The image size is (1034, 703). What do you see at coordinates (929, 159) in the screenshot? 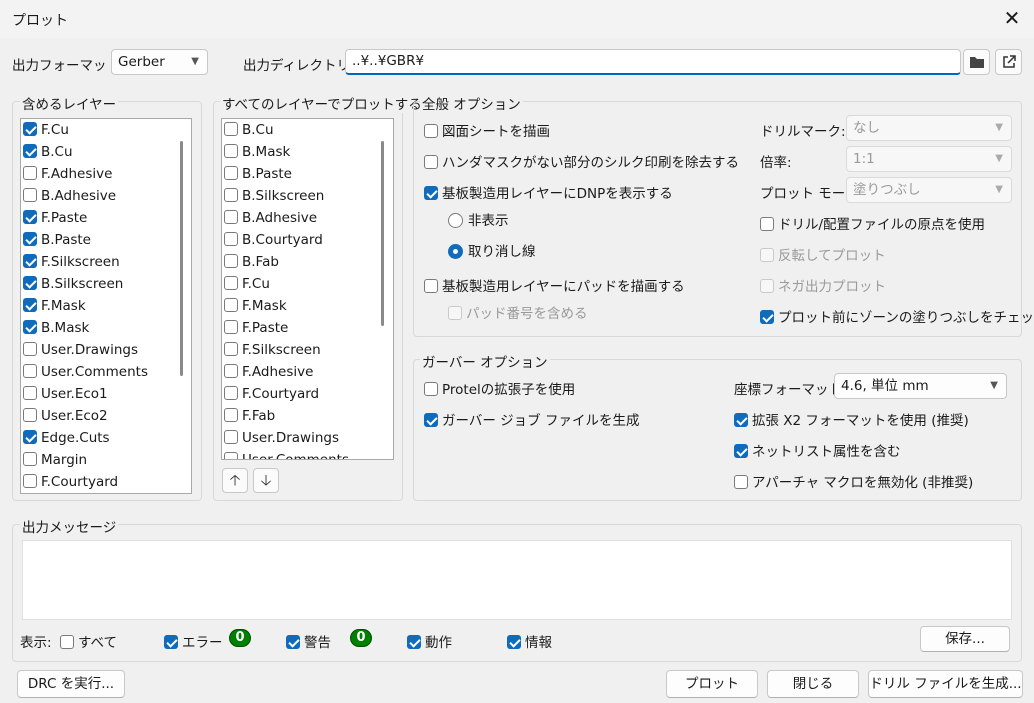
I see `scale-select: 1:1 ▼` at bounding box center [929, 159].